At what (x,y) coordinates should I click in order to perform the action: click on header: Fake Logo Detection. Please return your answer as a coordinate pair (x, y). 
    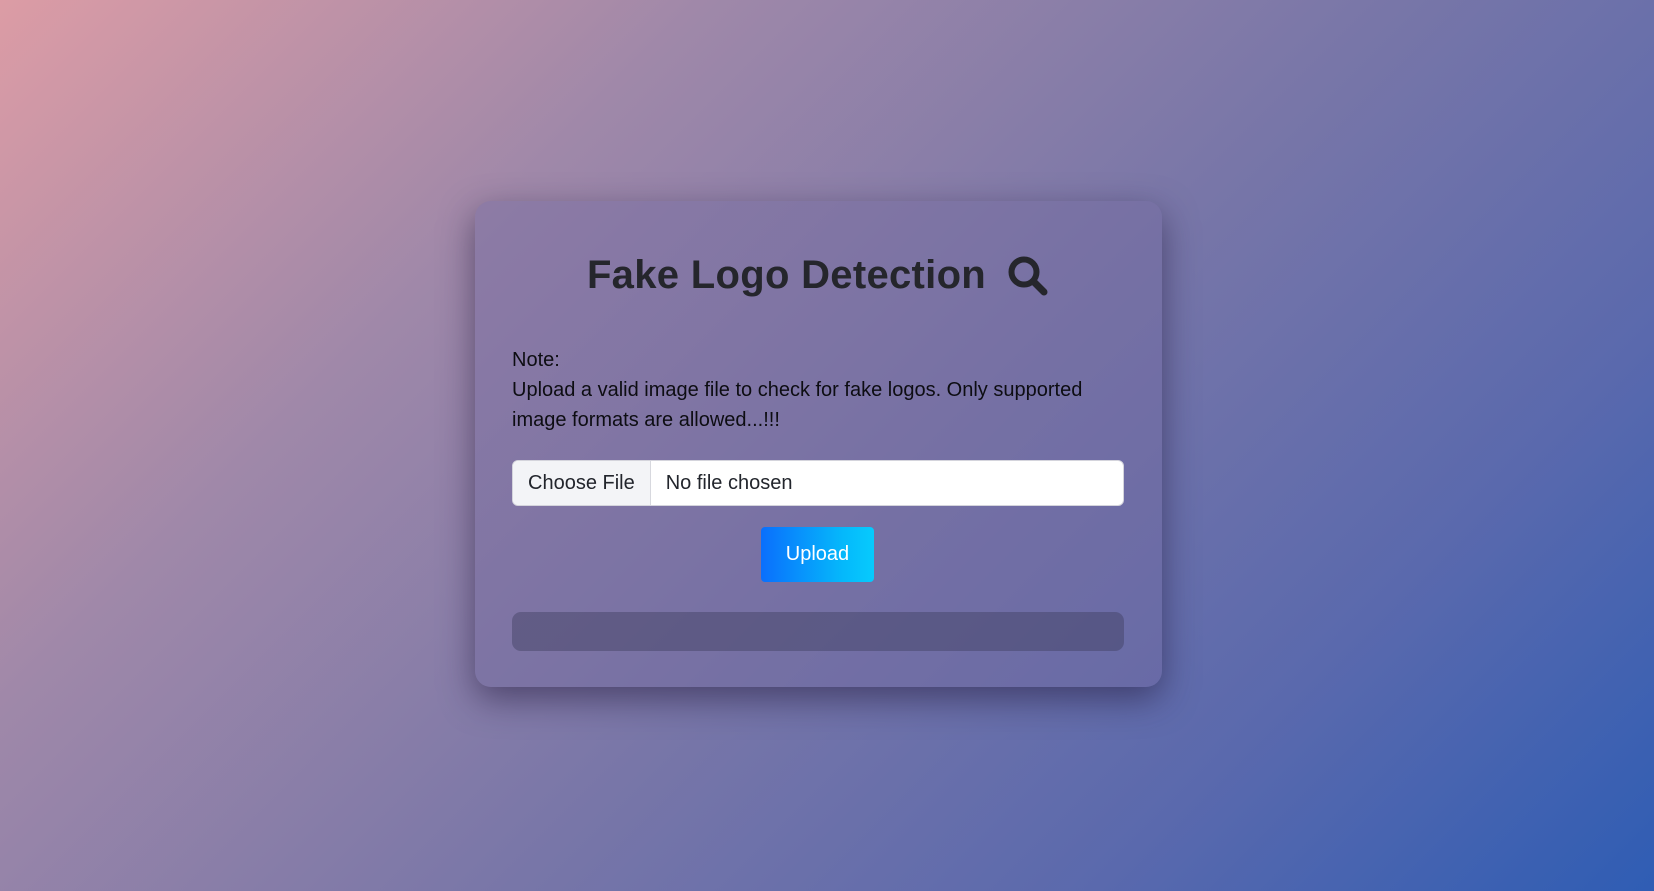
    Looking at the image, I should click on (818, 275).